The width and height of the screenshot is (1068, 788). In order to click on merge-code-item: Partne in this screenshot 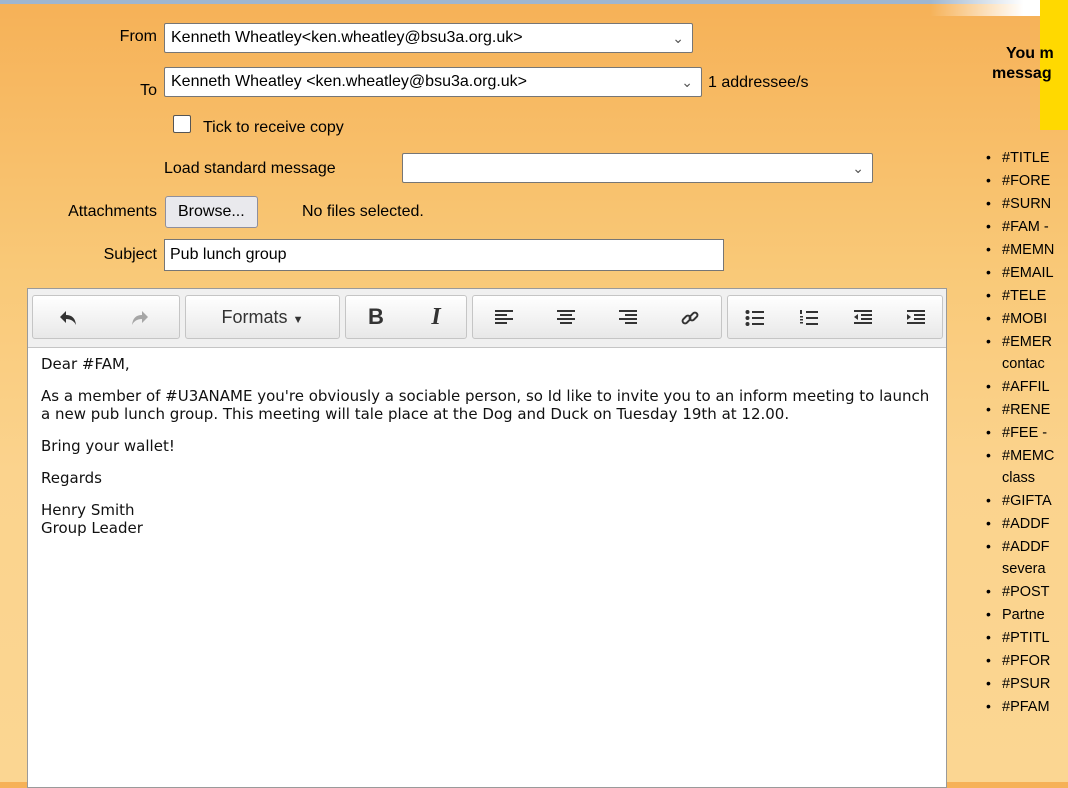, I will do `click(1027, 614)`.